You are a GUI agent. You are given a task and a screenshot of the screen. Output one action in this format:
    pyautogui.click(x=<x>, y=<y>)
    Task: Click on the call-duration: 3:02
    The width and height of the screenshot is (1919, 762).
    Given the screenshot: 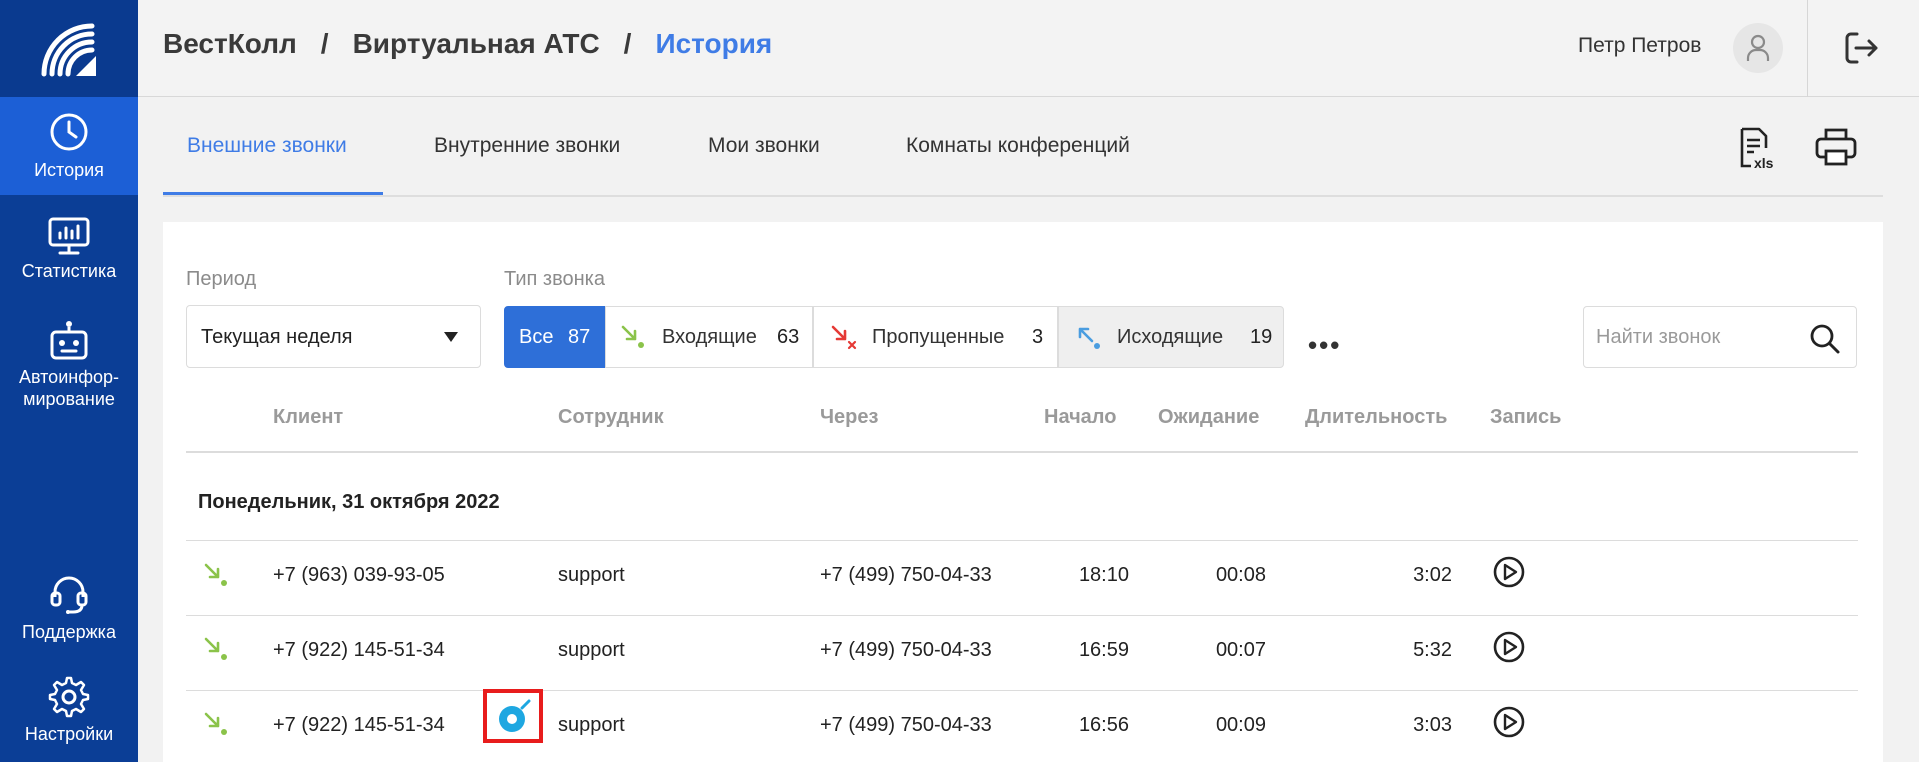 What is the action you would take?
    pyautogui.click(x=1432, y=575)
    